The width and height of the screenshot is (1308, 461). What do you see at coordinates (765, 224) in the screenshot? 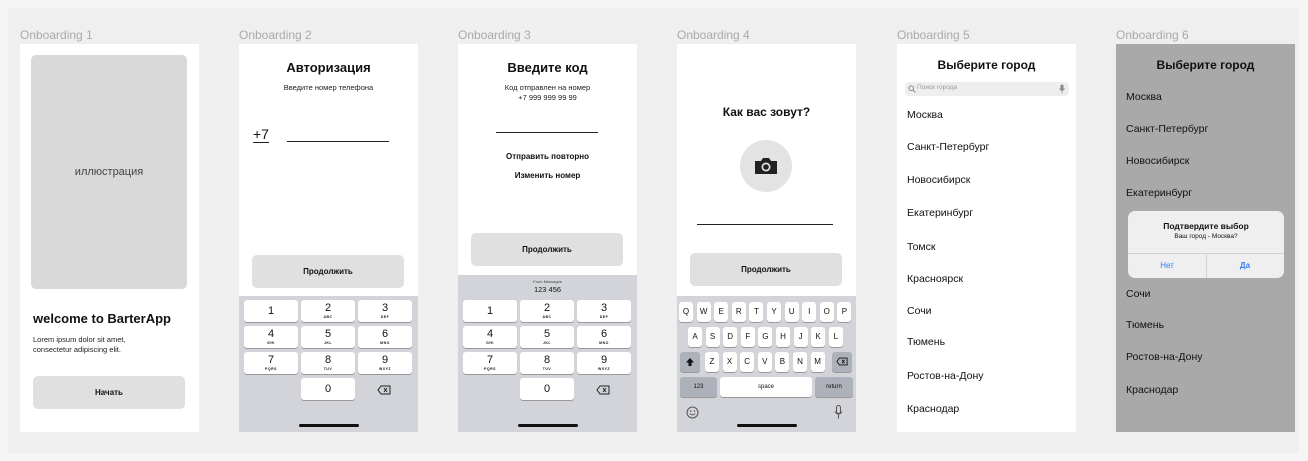
I see `name-input` at bounding box center [765, 224].